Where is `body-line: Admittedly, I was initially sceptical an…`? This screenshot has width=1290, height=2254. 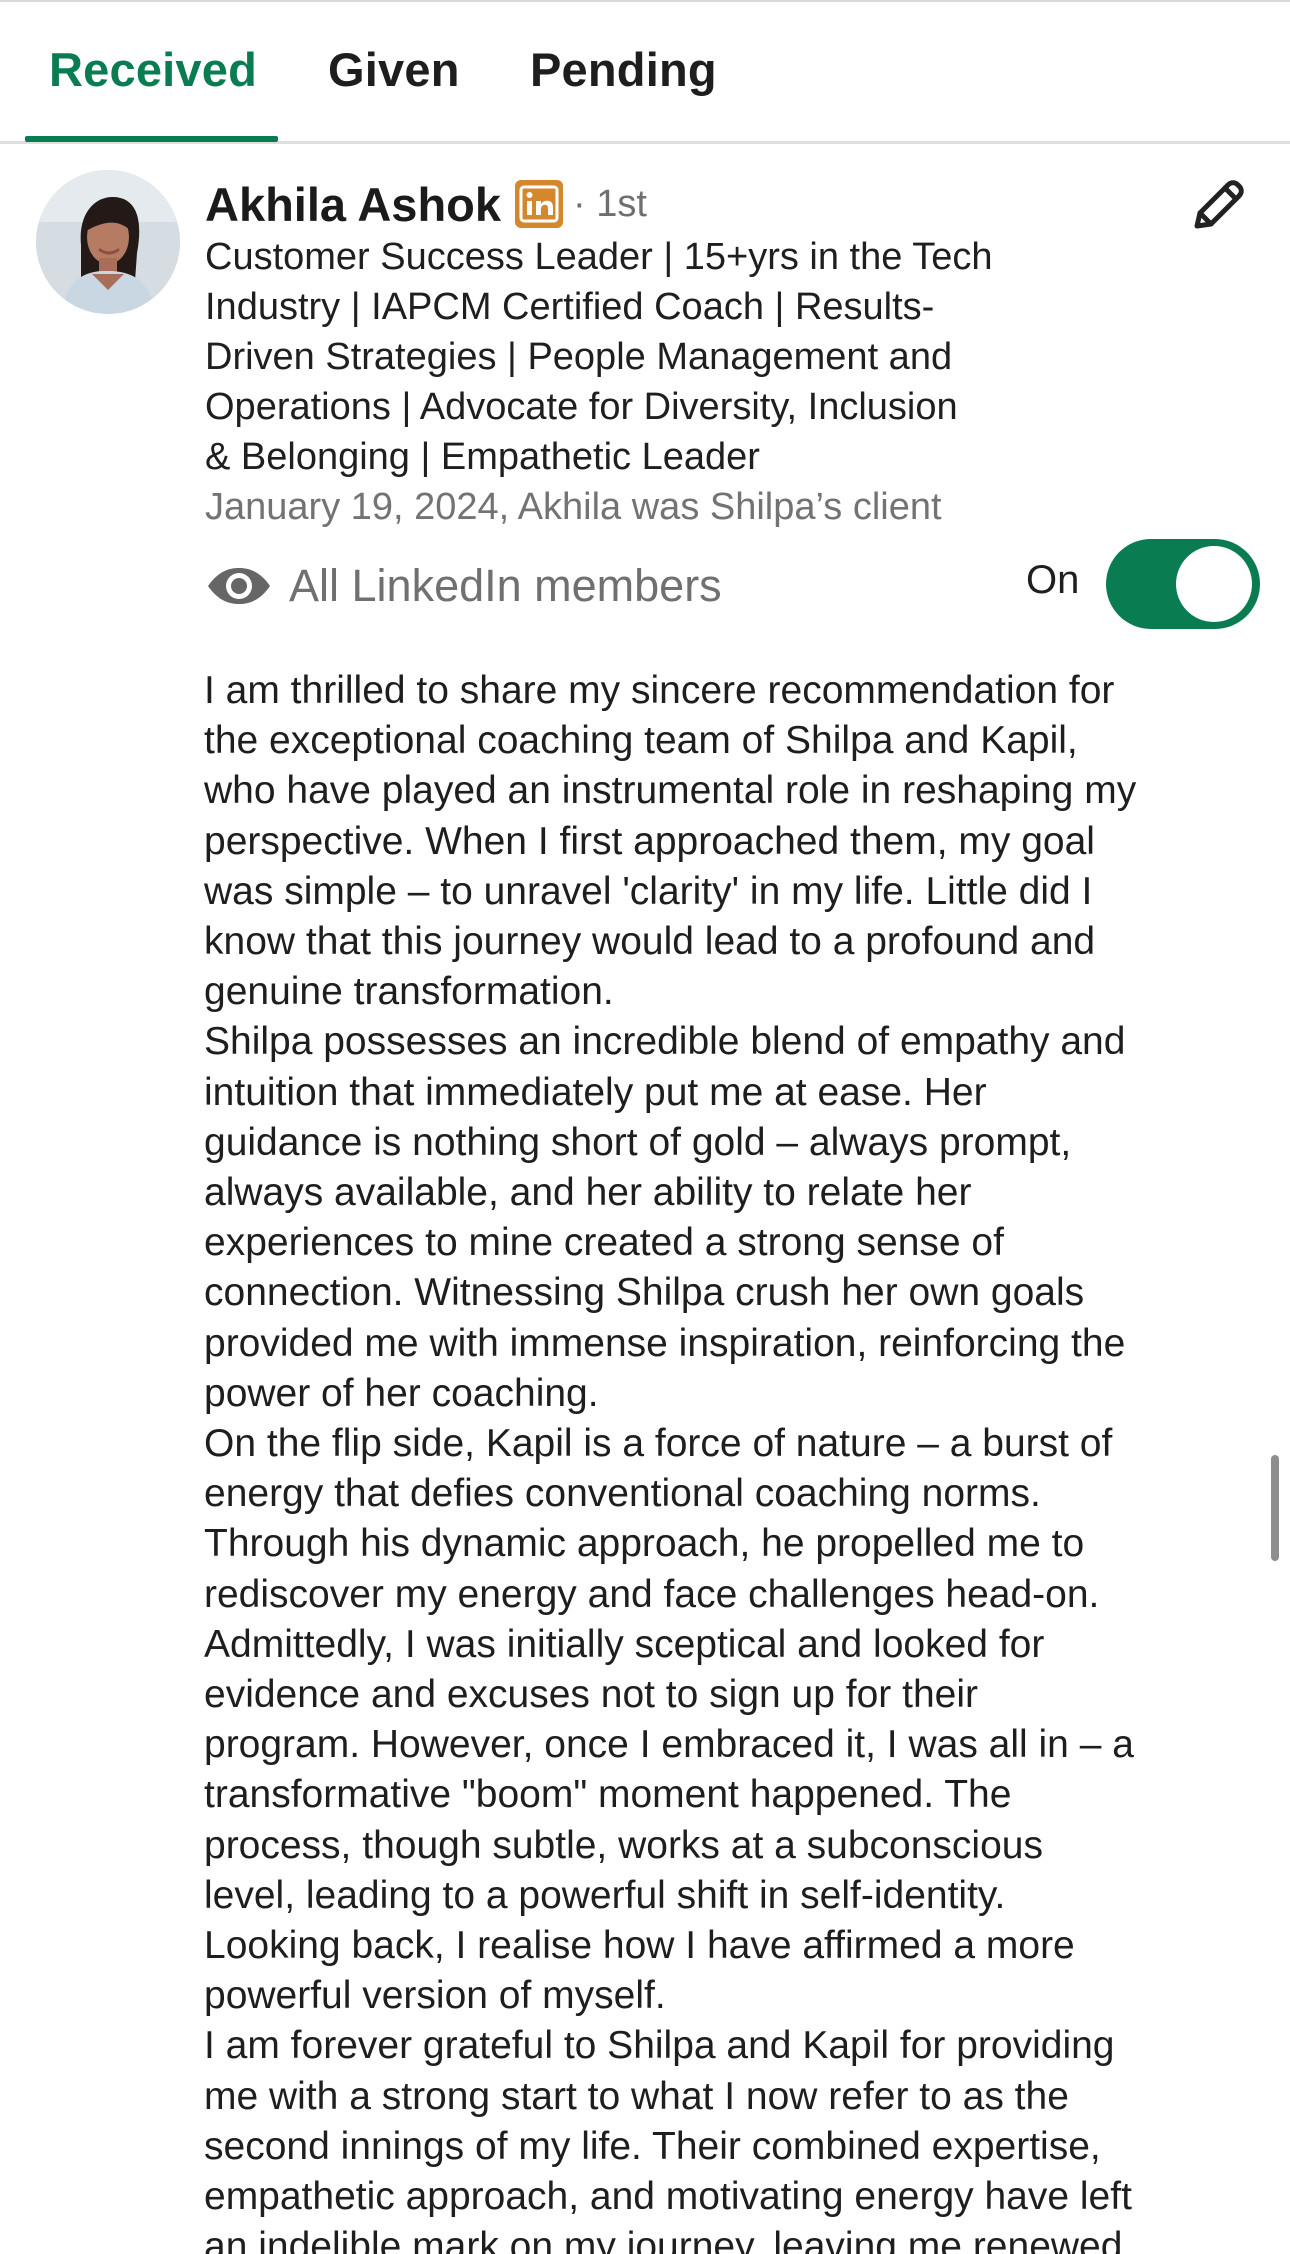 body-line: Admittedly, I was initially sceptical an… is located at coordinates (624, 1644).